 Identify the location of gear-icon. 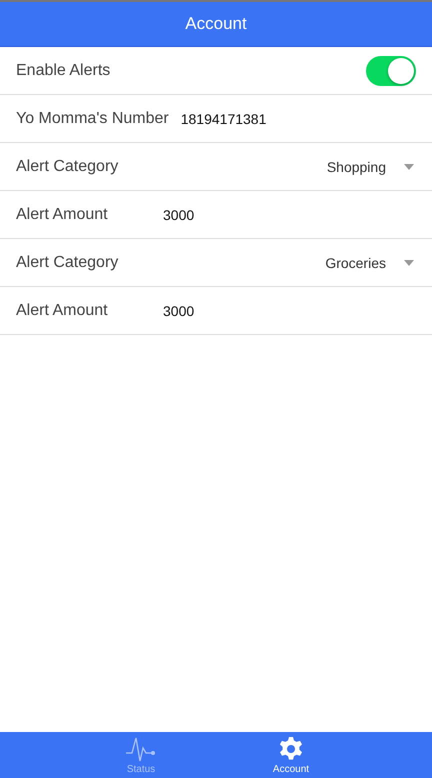
(291, 749).